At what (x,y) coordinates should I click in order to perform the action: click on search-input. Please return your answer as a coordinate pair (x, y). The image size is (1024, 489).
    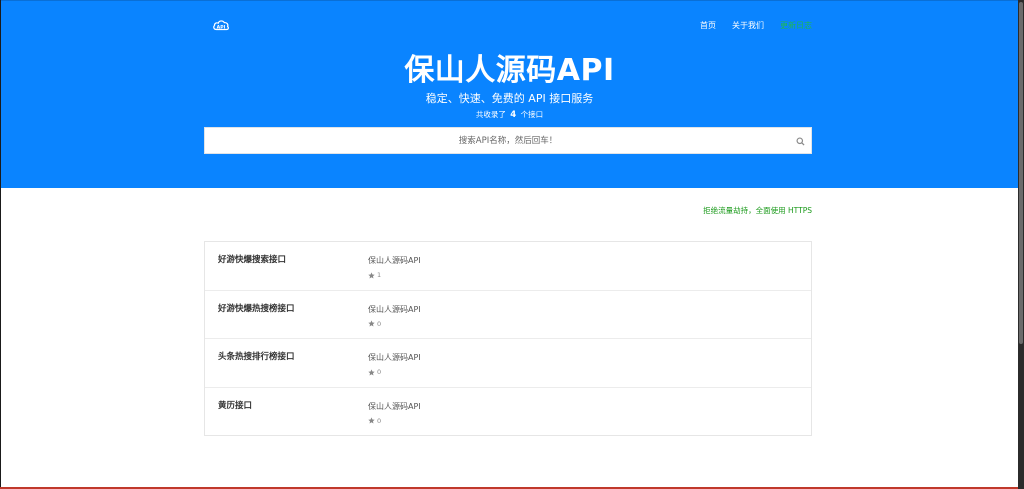
    Looking at the image, I should click on (508, 140).